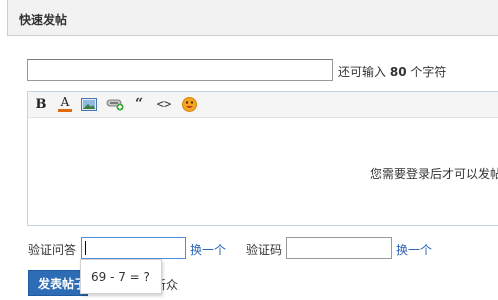 The width and height of the screenshot is (498, 300). Describe the element at coordinates (89, 104) in the screenshot. I see `image-icon` at that location.